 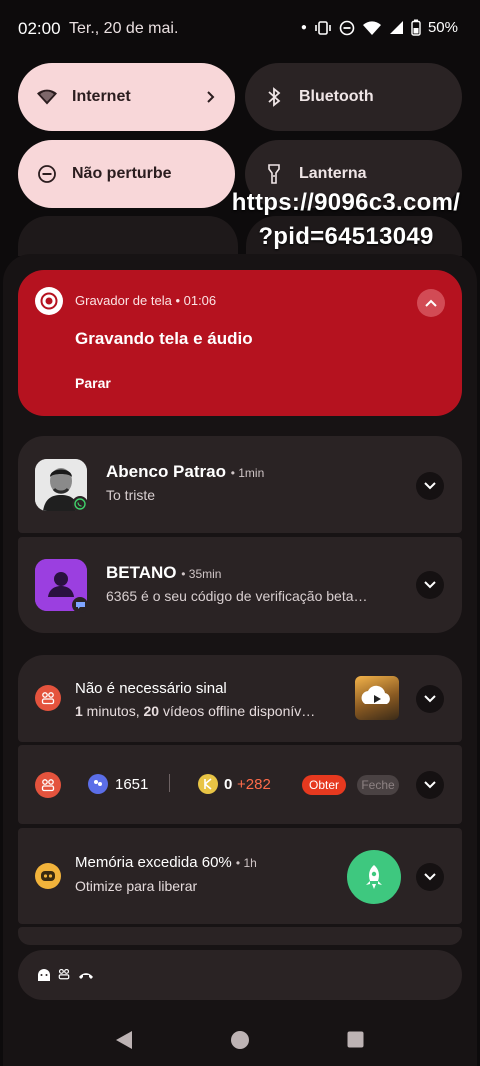 What do you see at coordinates (336, 96) in the screenshot?
I see `tile-label: Bluetooth` at bounding box center [336, 96].